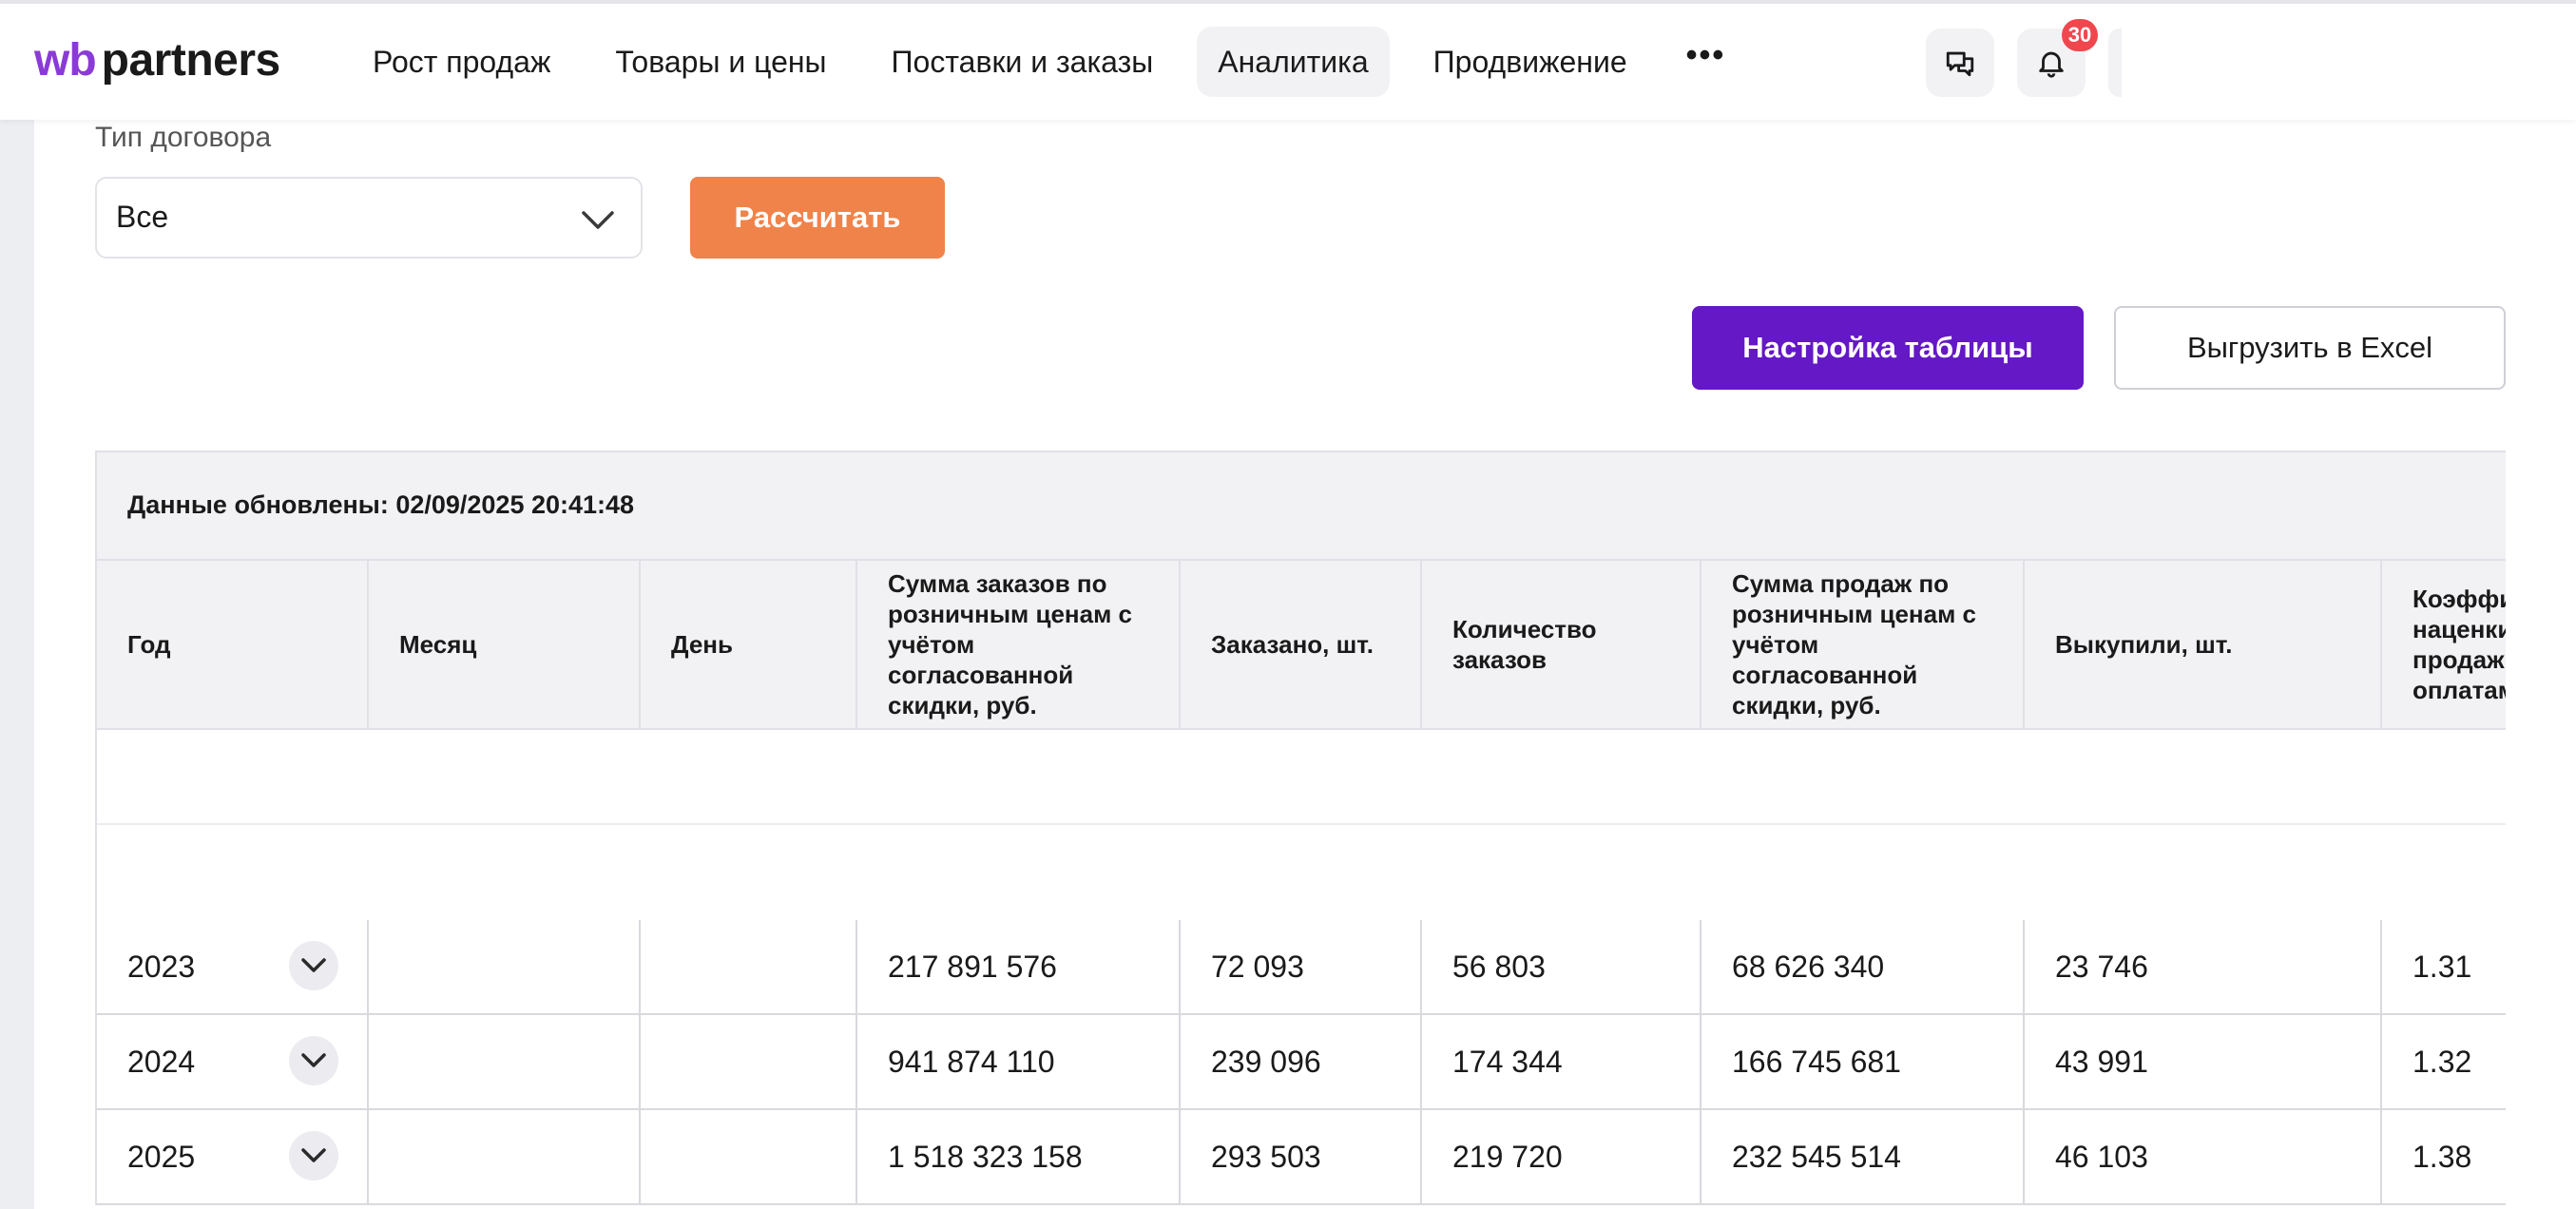 This screenshot has width=2576, height=1209. Describe the element at coordinates (1023, 62) in the screenshot. I see `nav-item-supplies-orders: Поставки и заказы` at that location.